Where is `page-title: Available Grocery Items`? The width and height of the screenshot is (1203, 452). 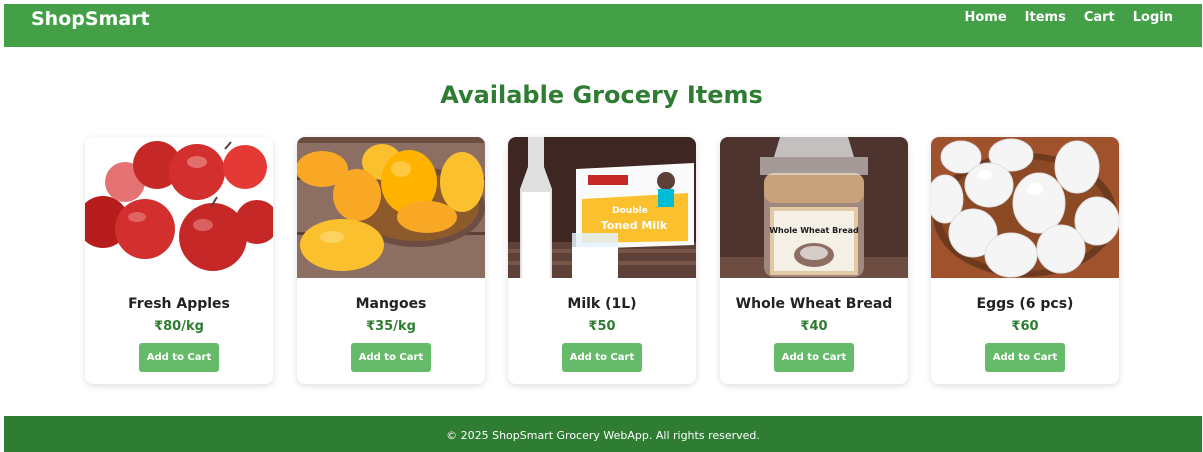 page-title: Available Grocery Items is located at coordinates (601, 95).